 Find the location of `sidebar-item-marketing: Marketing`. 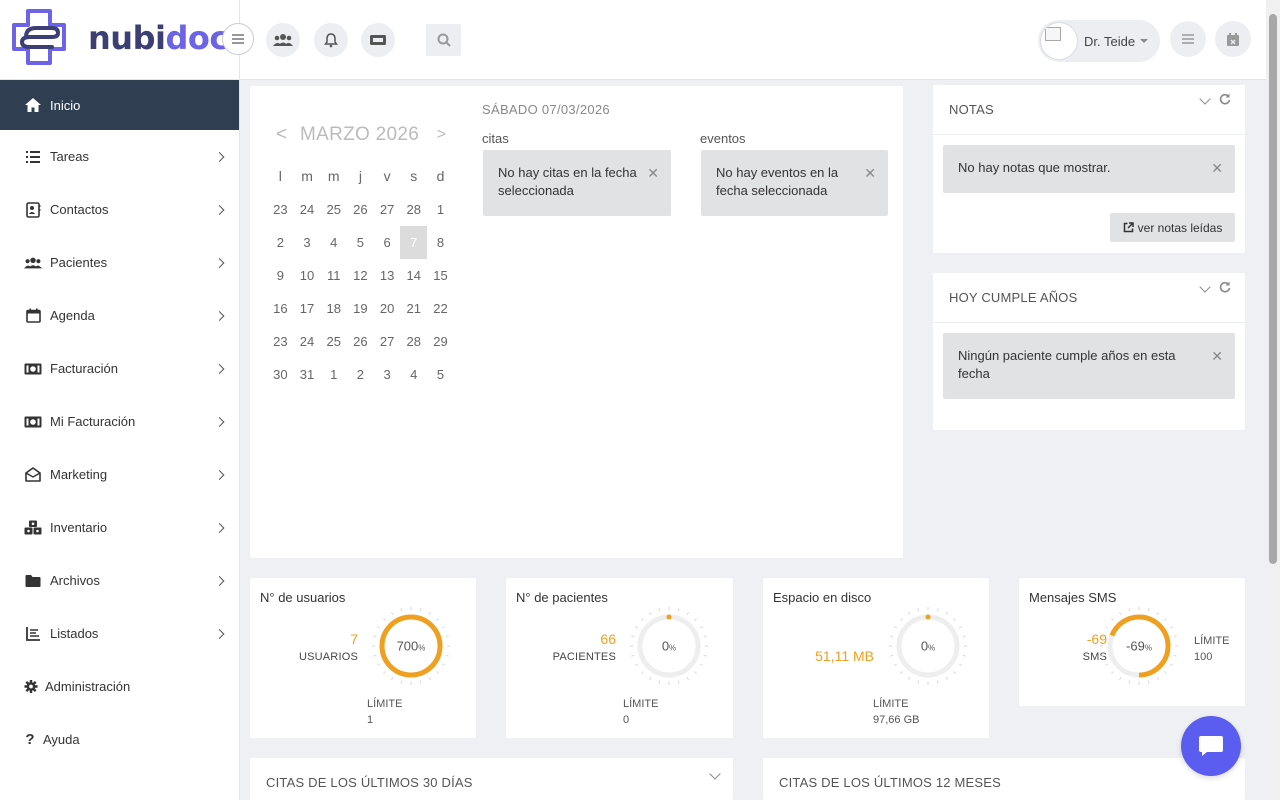

sidebar-item-marketing: Marketing is located at coordinates (119, 474).